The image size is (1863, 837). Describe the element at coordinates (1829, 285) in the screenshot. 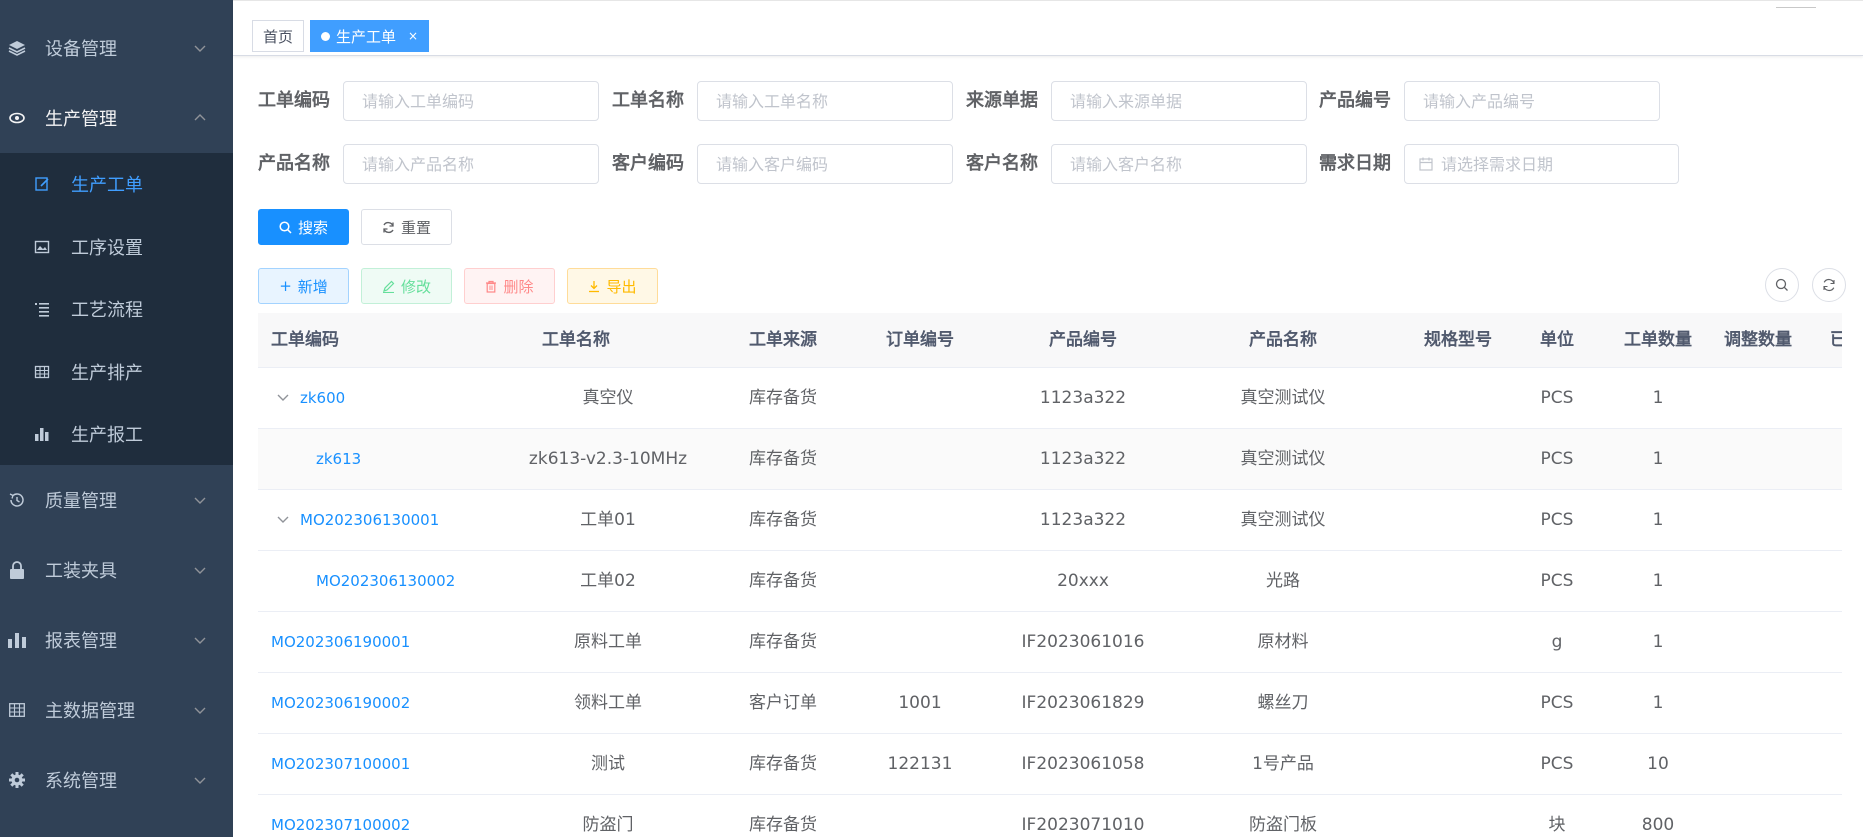

I see `refresh-table-button` at that location.